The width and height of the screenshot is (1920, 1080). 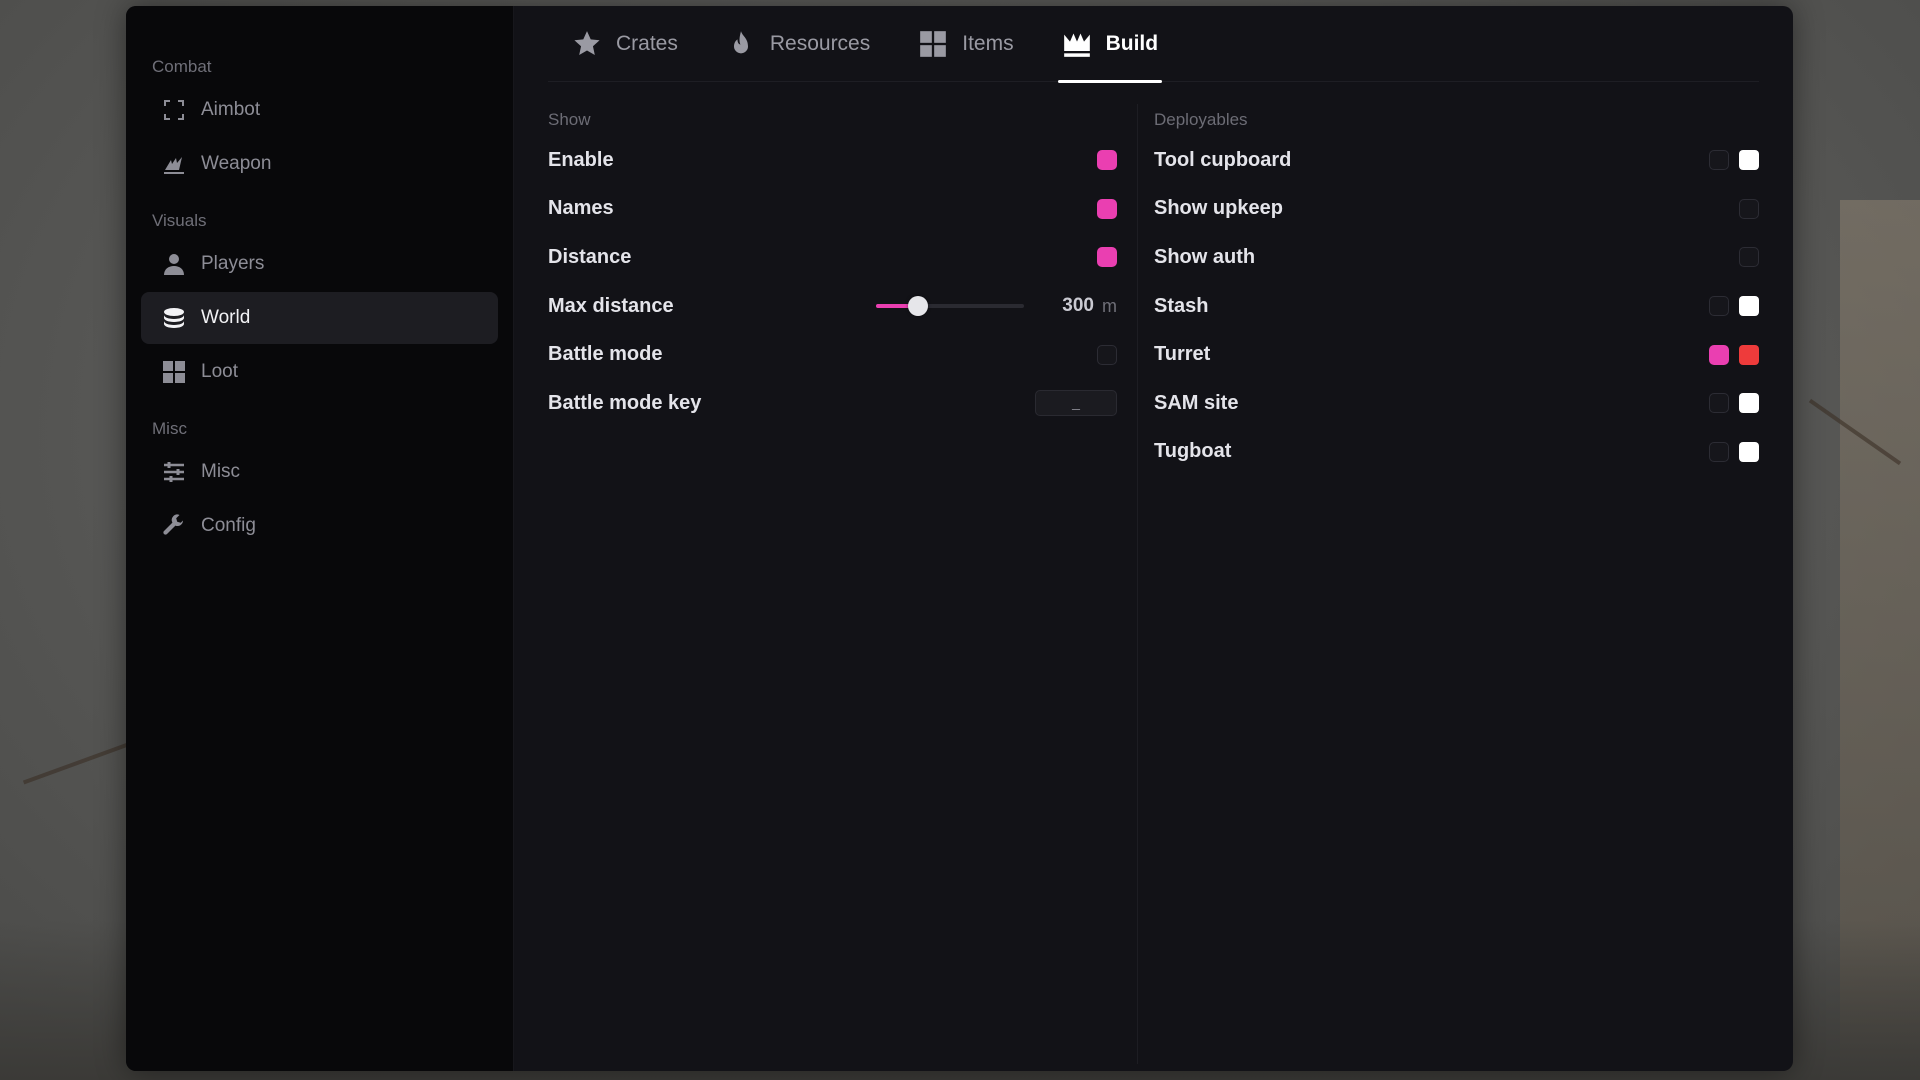 What do you see at coordinates (174, 472) in the screenshot?
I see `sliders-icon` at bounding box center [174, 472].